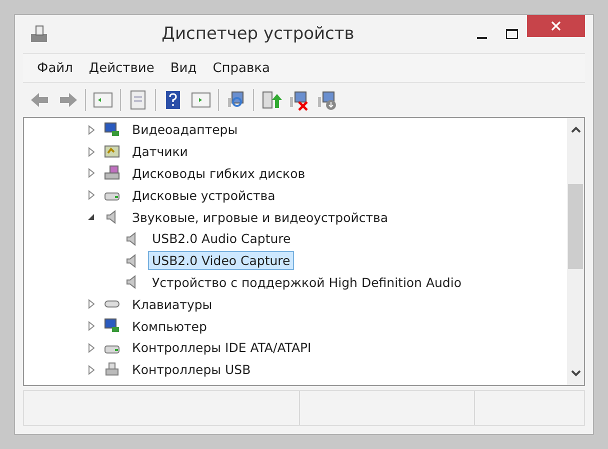 This screenshot has height=449, width=608. I want to click on collapse-arrow-icon, so click(91, 217).